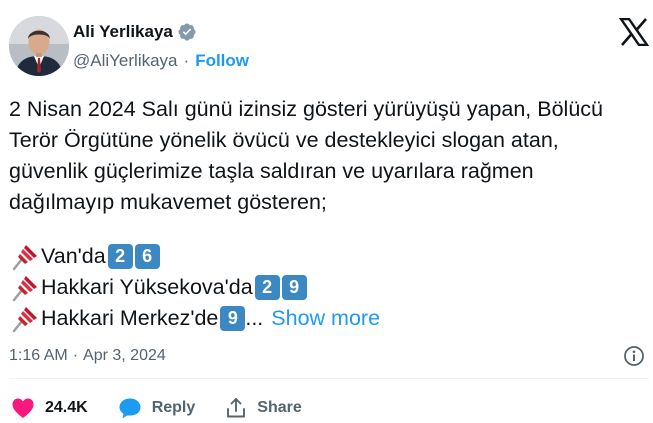 The width and height of the screenshot is (653, 423). I want to click on author-handle-row: @AliYerlikaya · Follow, so click(161, 61).